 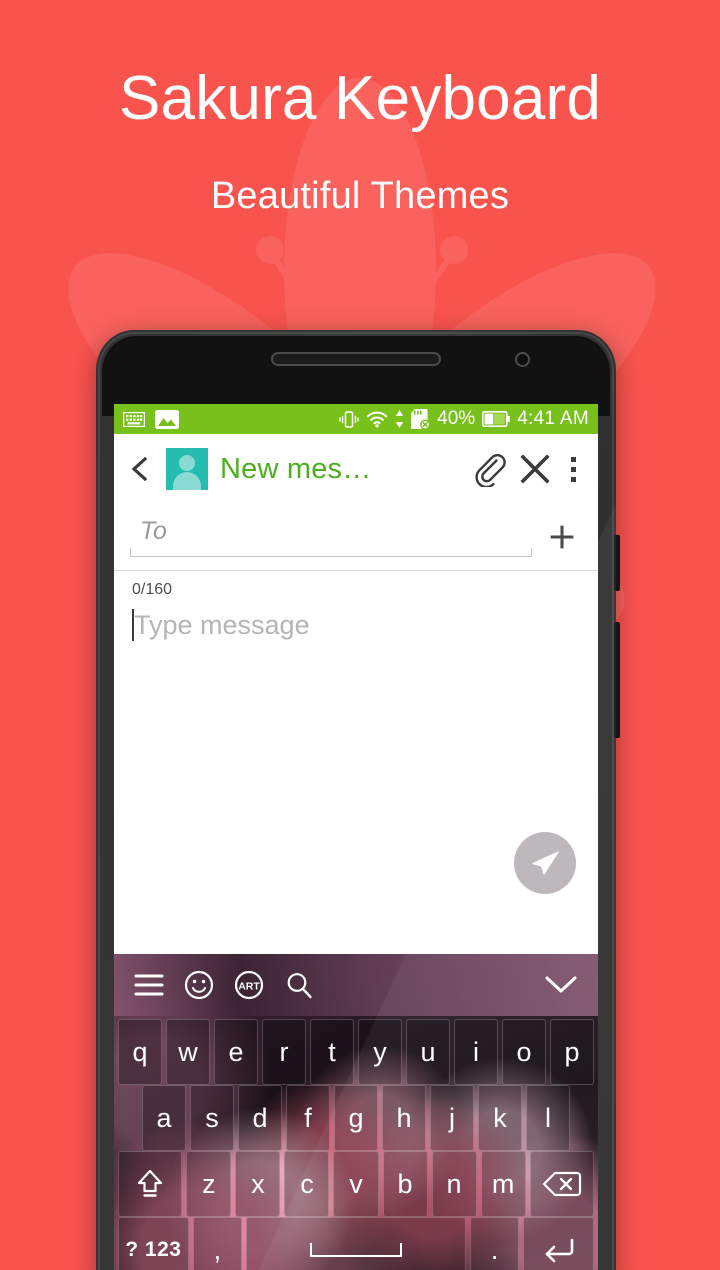 What do you see at coordinates (452, 1118) in the screenshot?
I see `key-j: j` at bounding box center [452, 1118].